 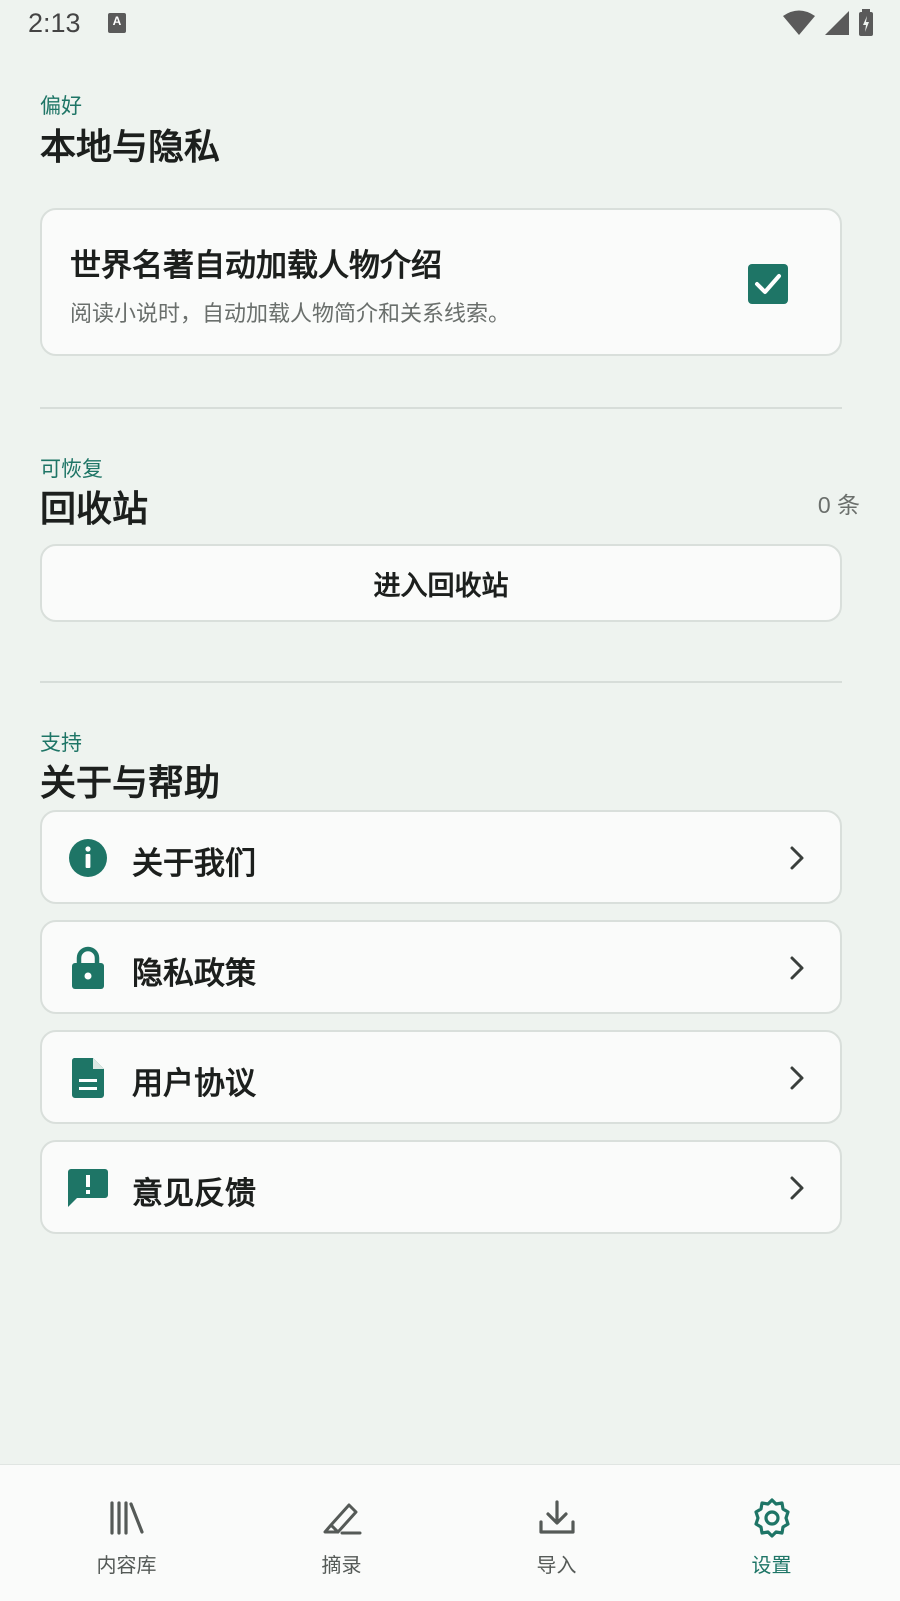 What do you see at coordinates (88, 968) in the screenshot?
I see `lock-icon` at bounding box center [88, 968].